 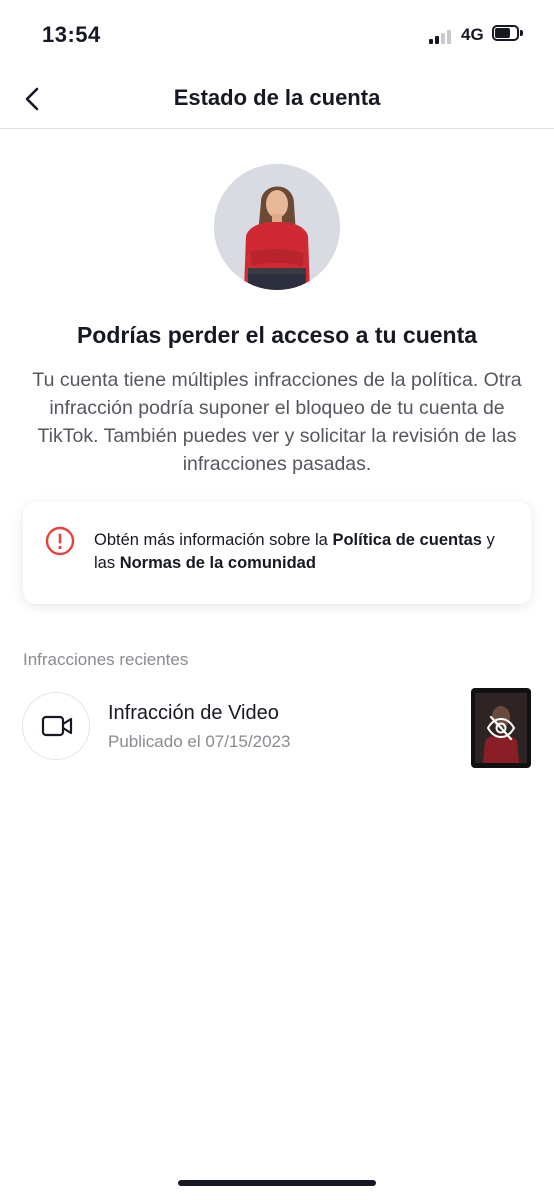 What do you see at coordinates (277, 227) in the screenshot?
I see `avatar` at bounding box center [277, 227].